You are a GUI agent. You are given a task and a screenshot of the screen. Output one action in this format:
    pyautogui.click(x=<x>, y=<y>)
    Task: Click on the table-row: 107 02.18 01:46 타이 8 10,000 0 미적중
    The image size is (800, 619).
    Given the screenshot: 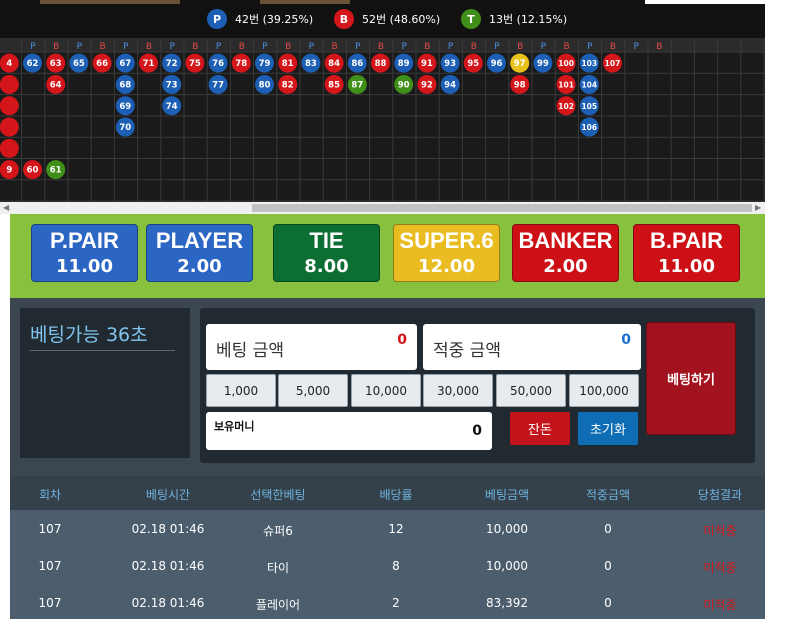 What is the action you would take?
    pyautogui.click(x=387, y=565)
    